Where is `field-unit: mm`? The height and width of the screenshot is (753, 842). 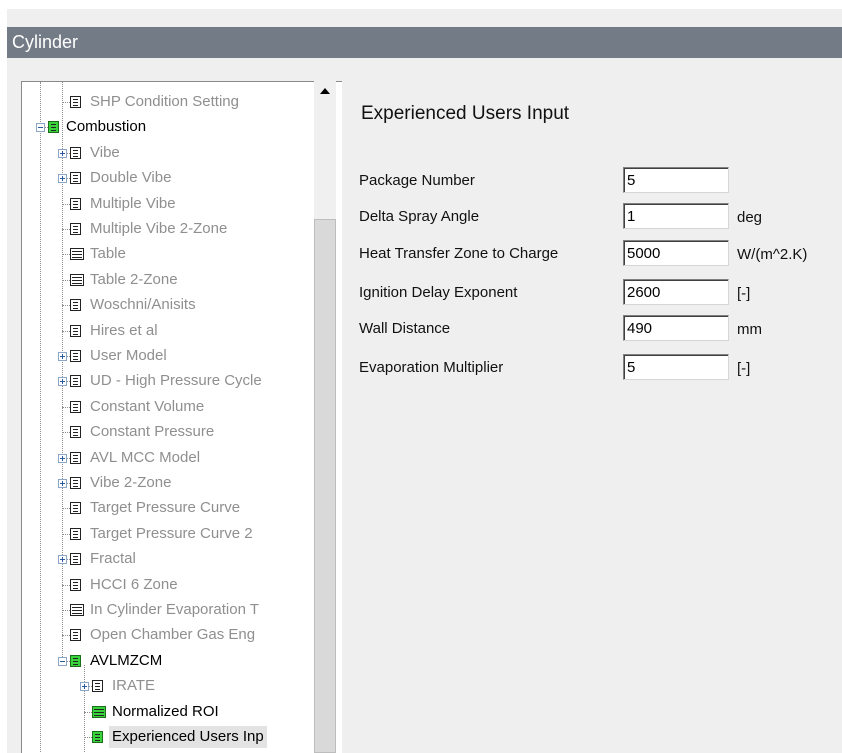 field-unit: mm is located at coordinates (749, 329).